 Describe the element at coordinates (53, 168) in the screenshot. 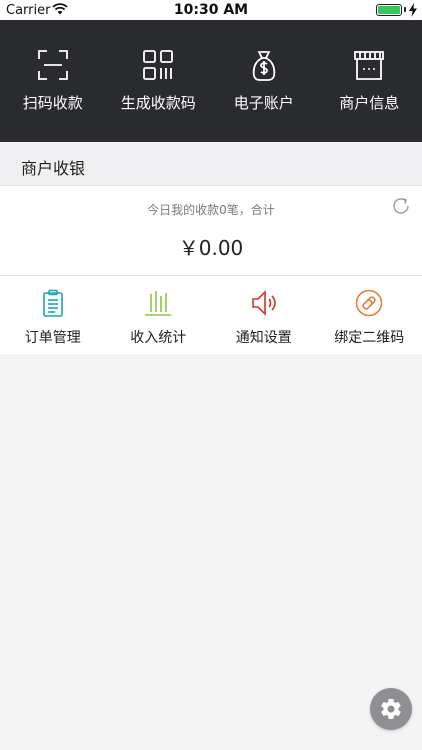

I see `section-title: 商户收银` at that location.